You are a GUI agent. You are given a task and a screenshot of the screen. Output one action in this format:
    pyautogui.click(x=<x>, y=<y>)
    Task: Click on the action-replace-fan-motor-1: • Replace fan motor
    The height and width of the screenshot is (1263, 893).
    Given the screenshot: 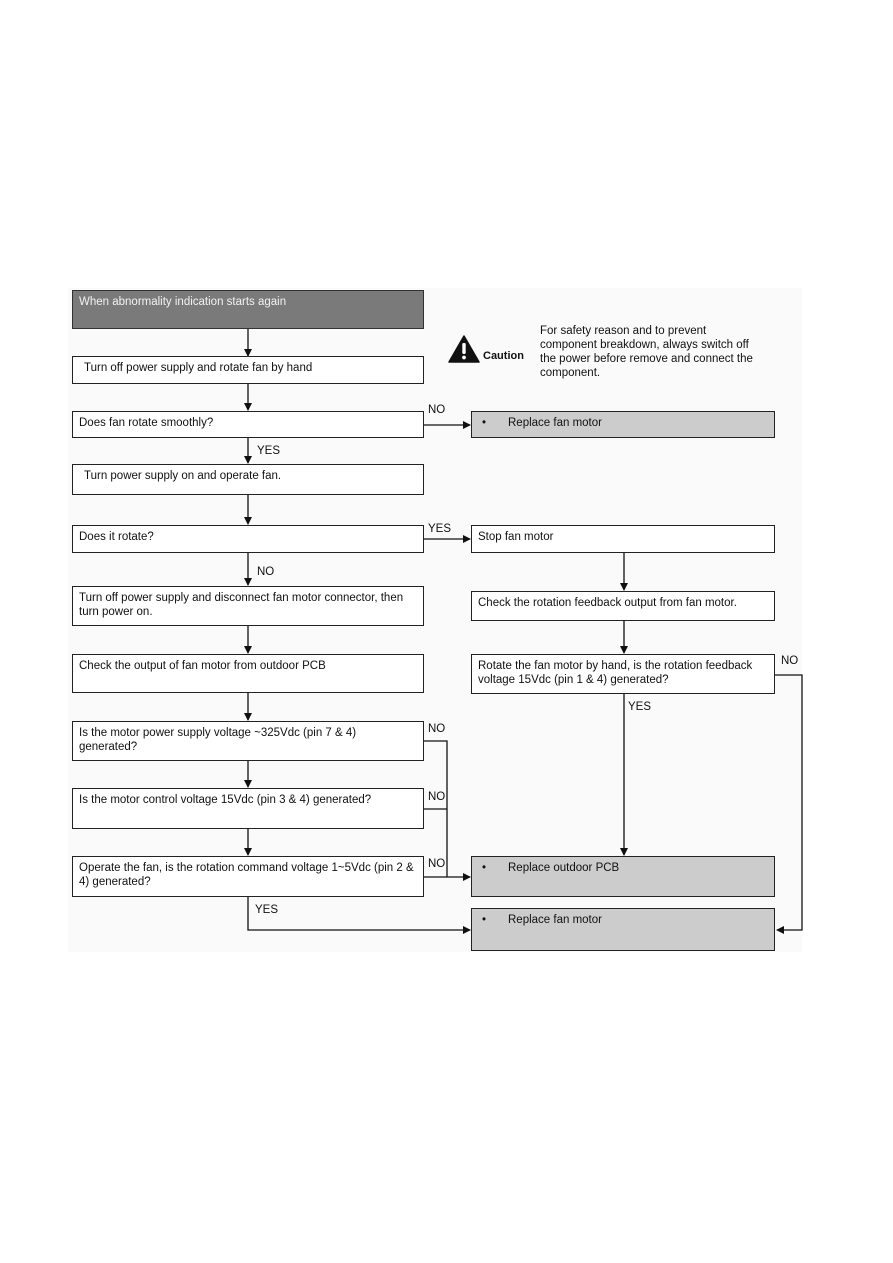 What is the action you would take?
    pyautogui.click(x=623, y=424)
    